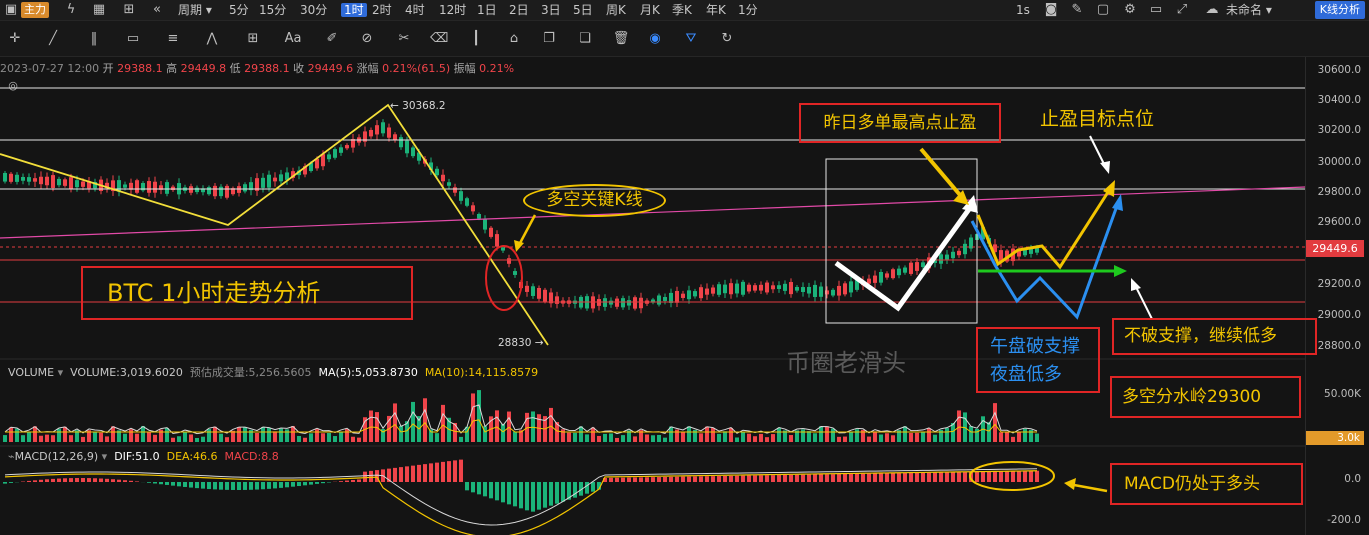  I want to click on camera-icon: ◙, so click(1051, 10).